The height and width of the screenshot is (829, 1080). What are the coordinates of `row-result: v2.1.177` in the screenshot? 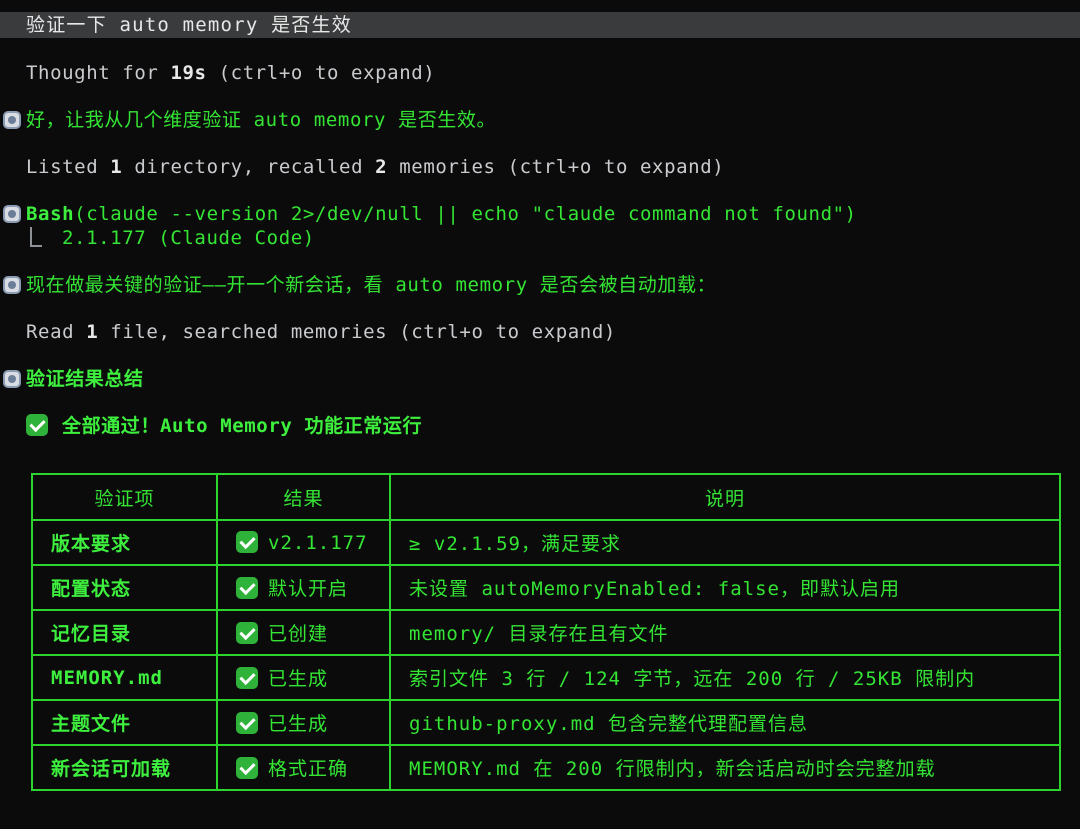 It's located at (303, 542).